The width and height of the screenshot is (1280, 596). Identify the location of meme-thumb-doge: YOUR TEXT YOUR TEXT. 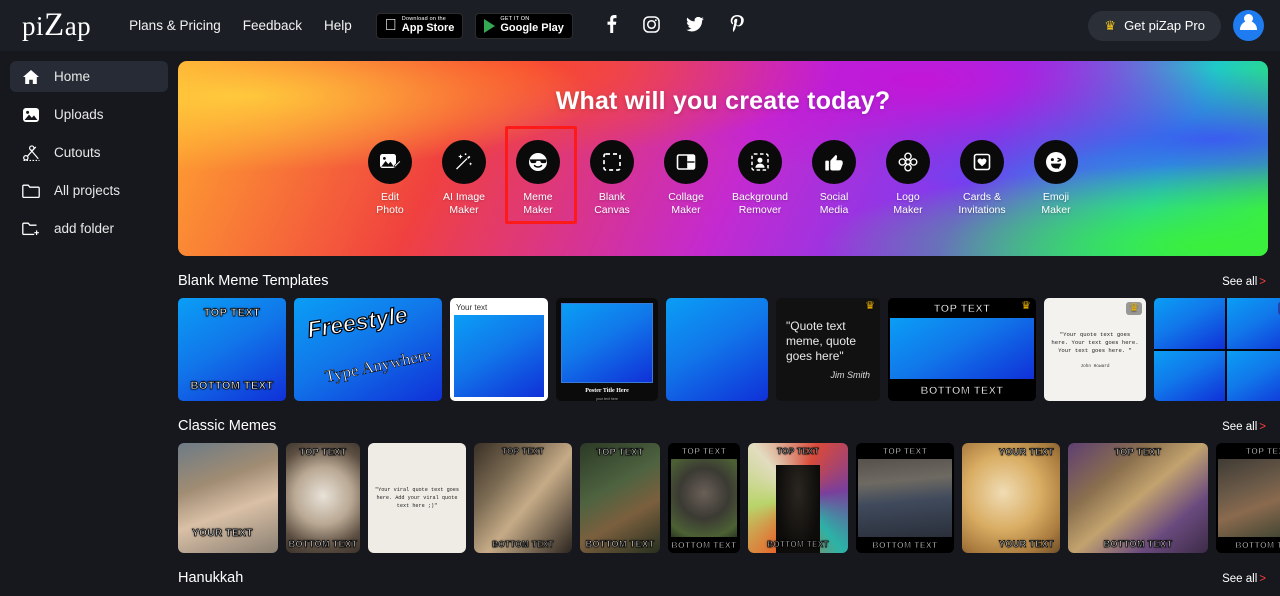
(1011, 498).